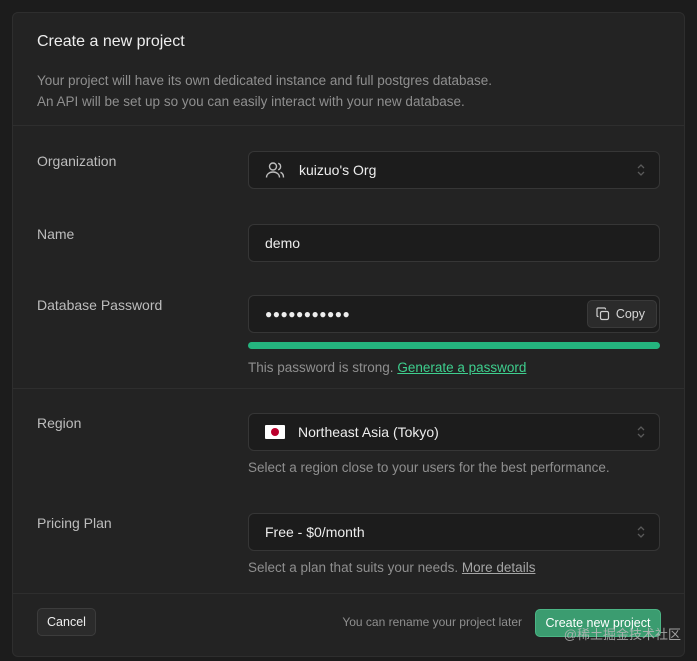  Describe the element at coordinates (454, 170) in the screenshot. I see `organization-select: kuizuo's Org` at that location.